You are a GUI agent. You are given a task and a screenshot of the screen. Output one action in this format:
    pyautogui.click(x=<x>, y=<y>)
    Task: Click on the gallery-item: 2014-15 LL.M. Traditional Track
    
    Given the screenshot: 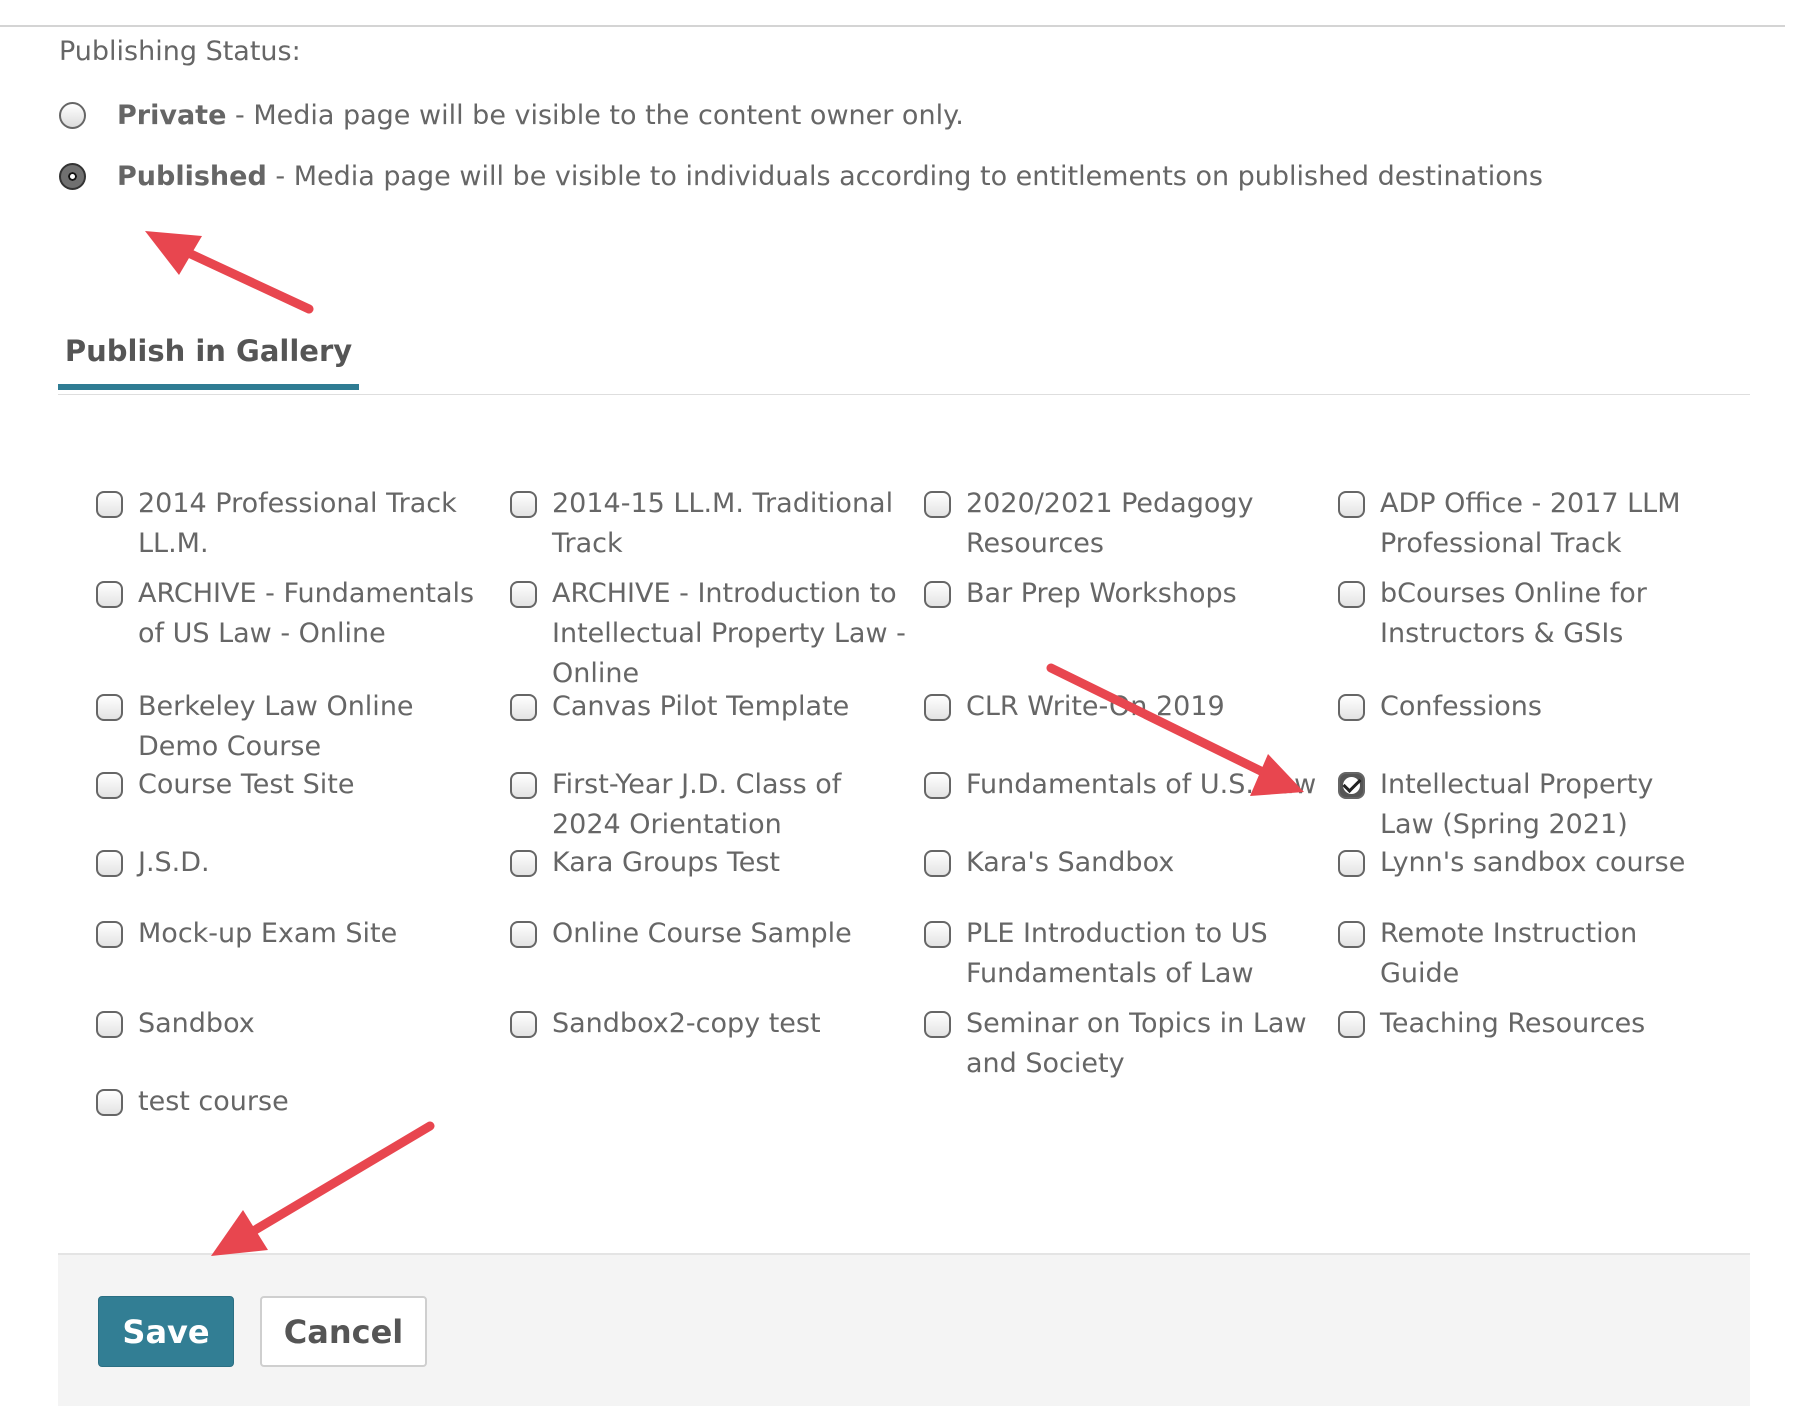 What is the action you would take?
    pyautogui.click(x=717, y=529)
    